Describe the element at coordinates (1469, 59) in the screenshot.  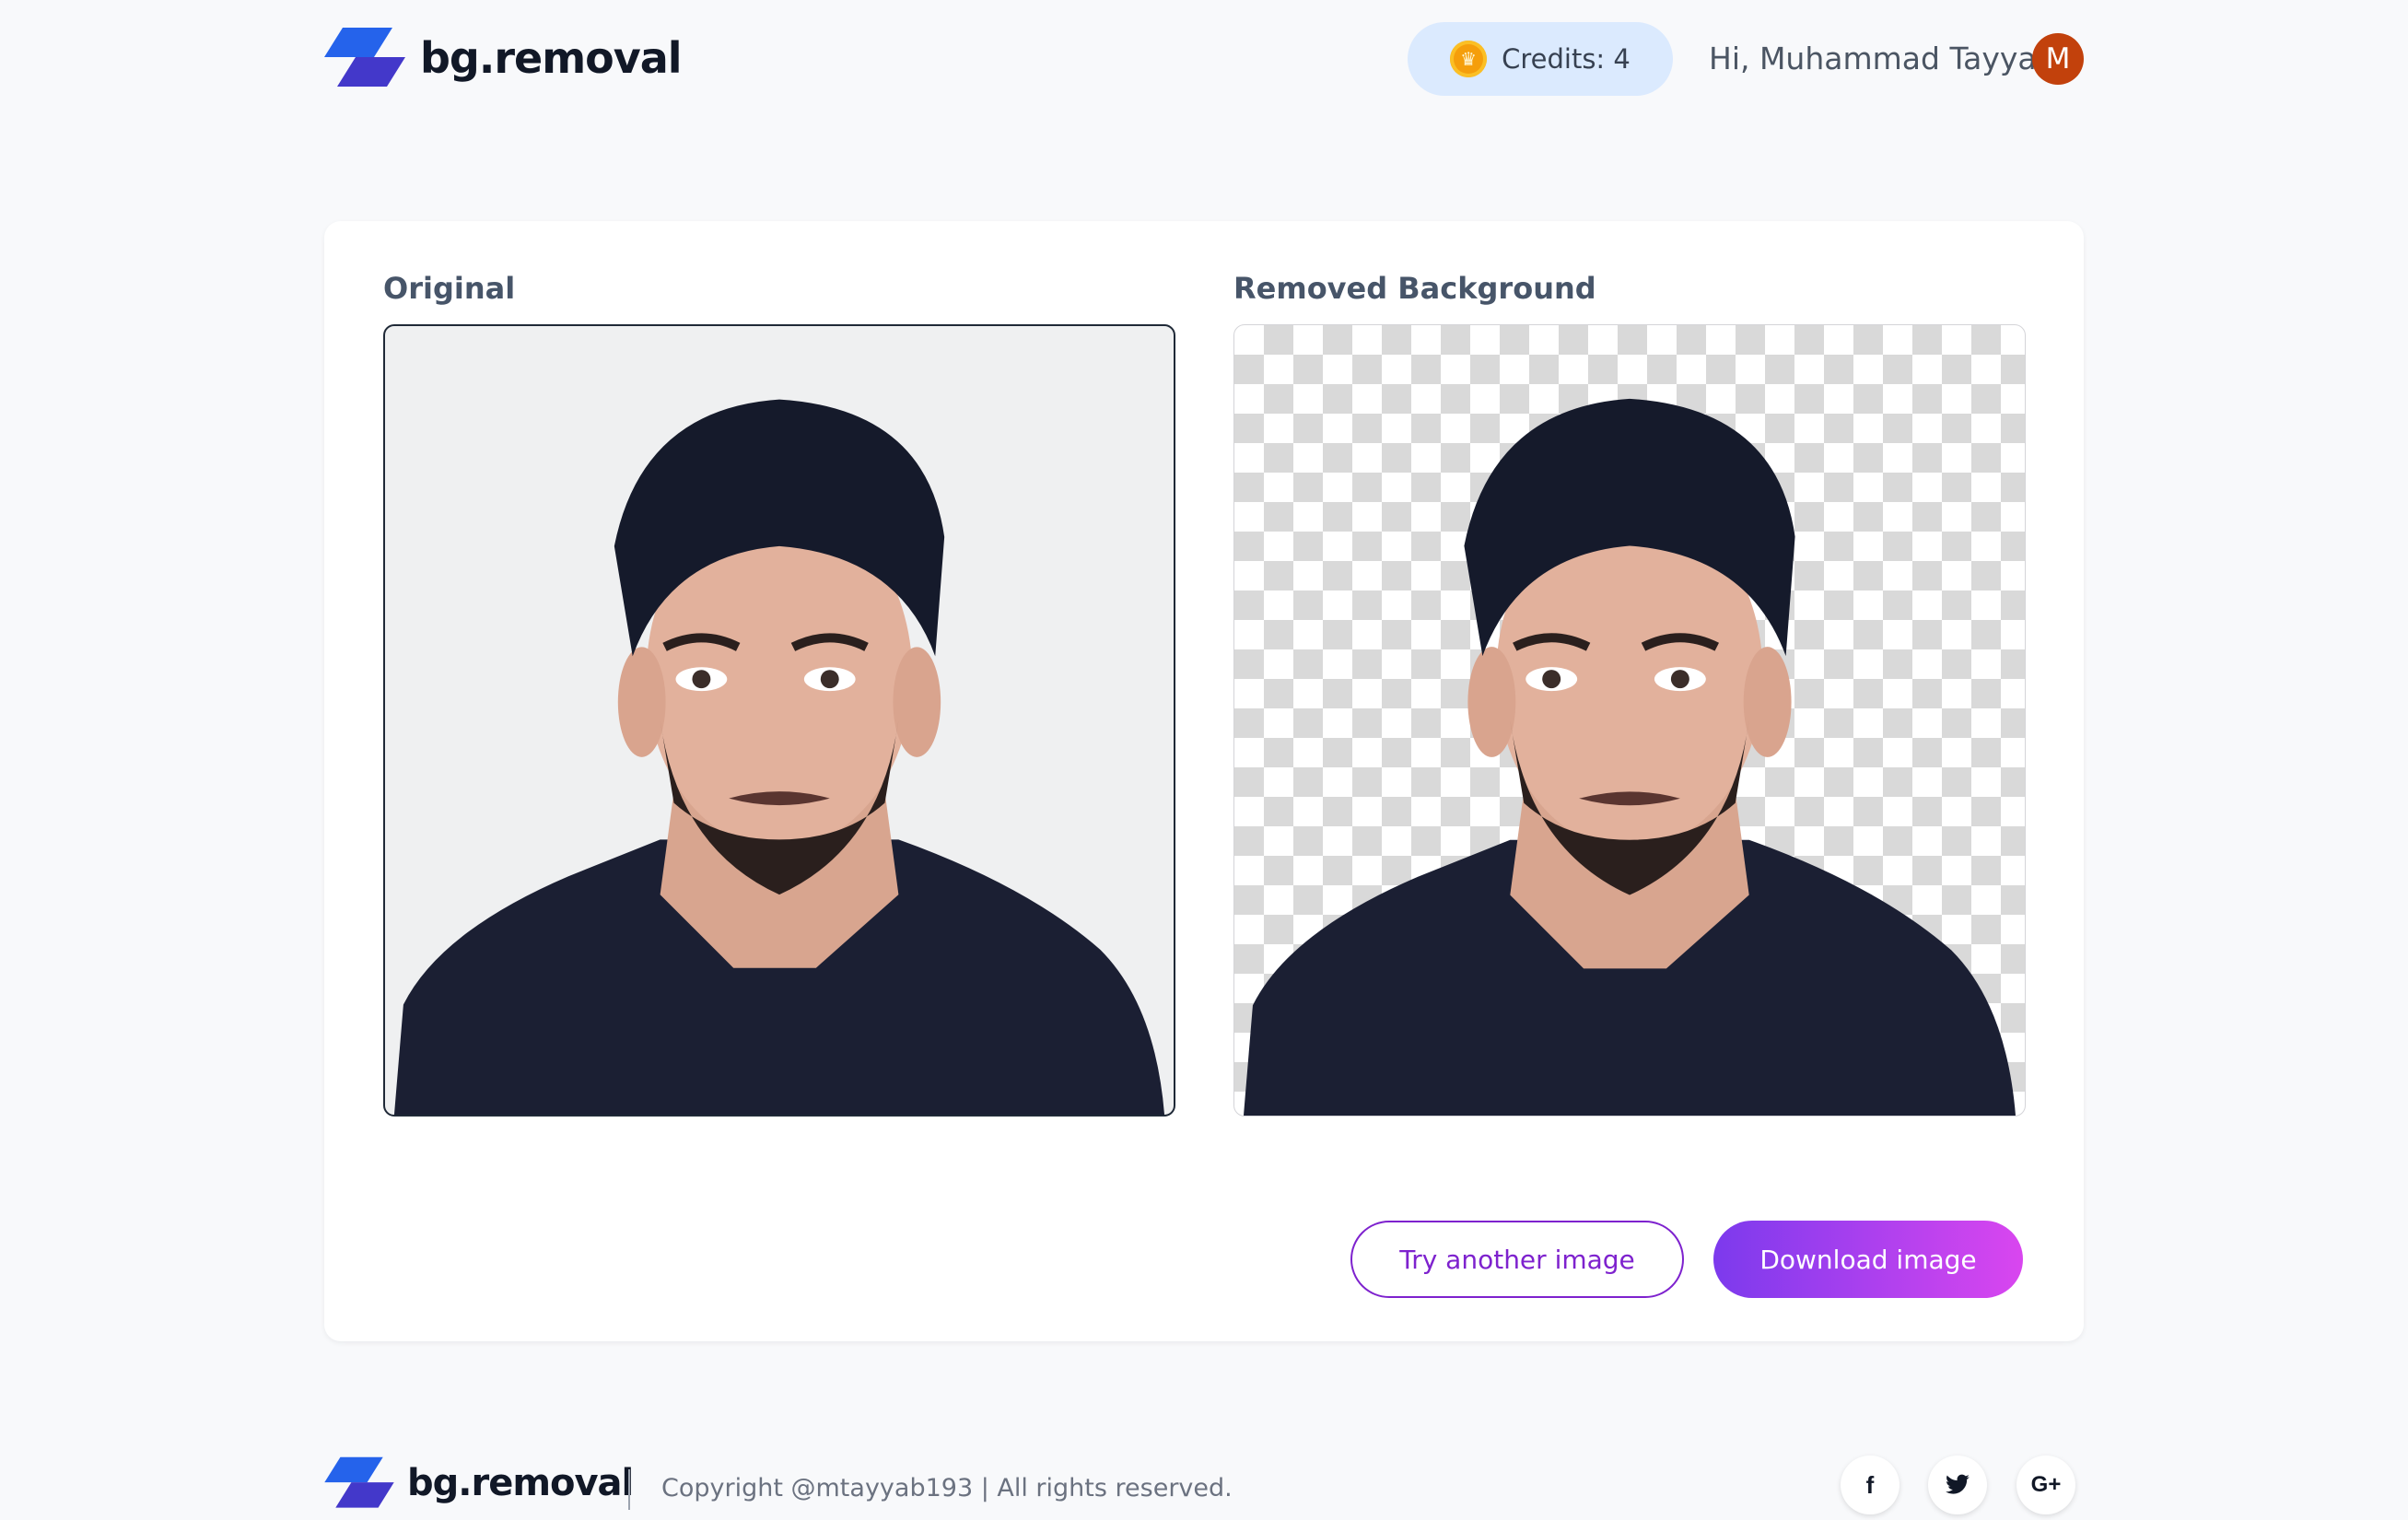
I see `coin-icon: ♛` at that location.